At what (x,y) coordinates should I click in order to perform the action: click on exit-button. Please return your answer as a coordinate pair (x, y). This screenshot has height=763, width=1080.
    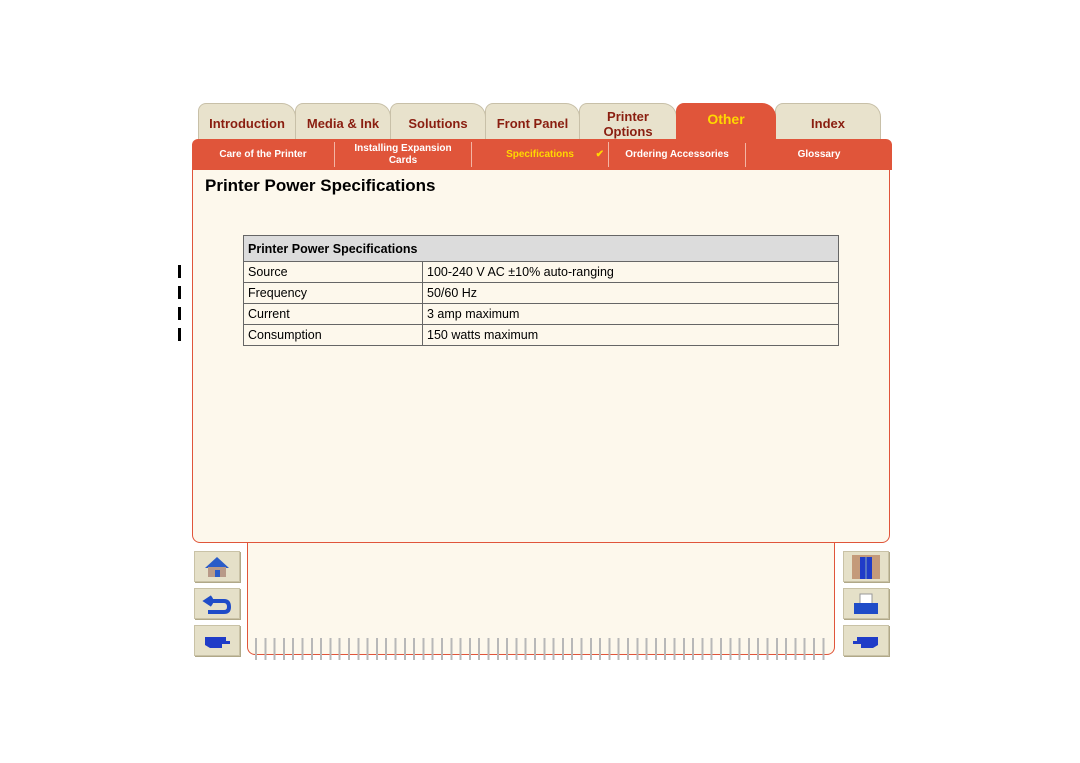
    Looking at the image, I should click on (866, 566).